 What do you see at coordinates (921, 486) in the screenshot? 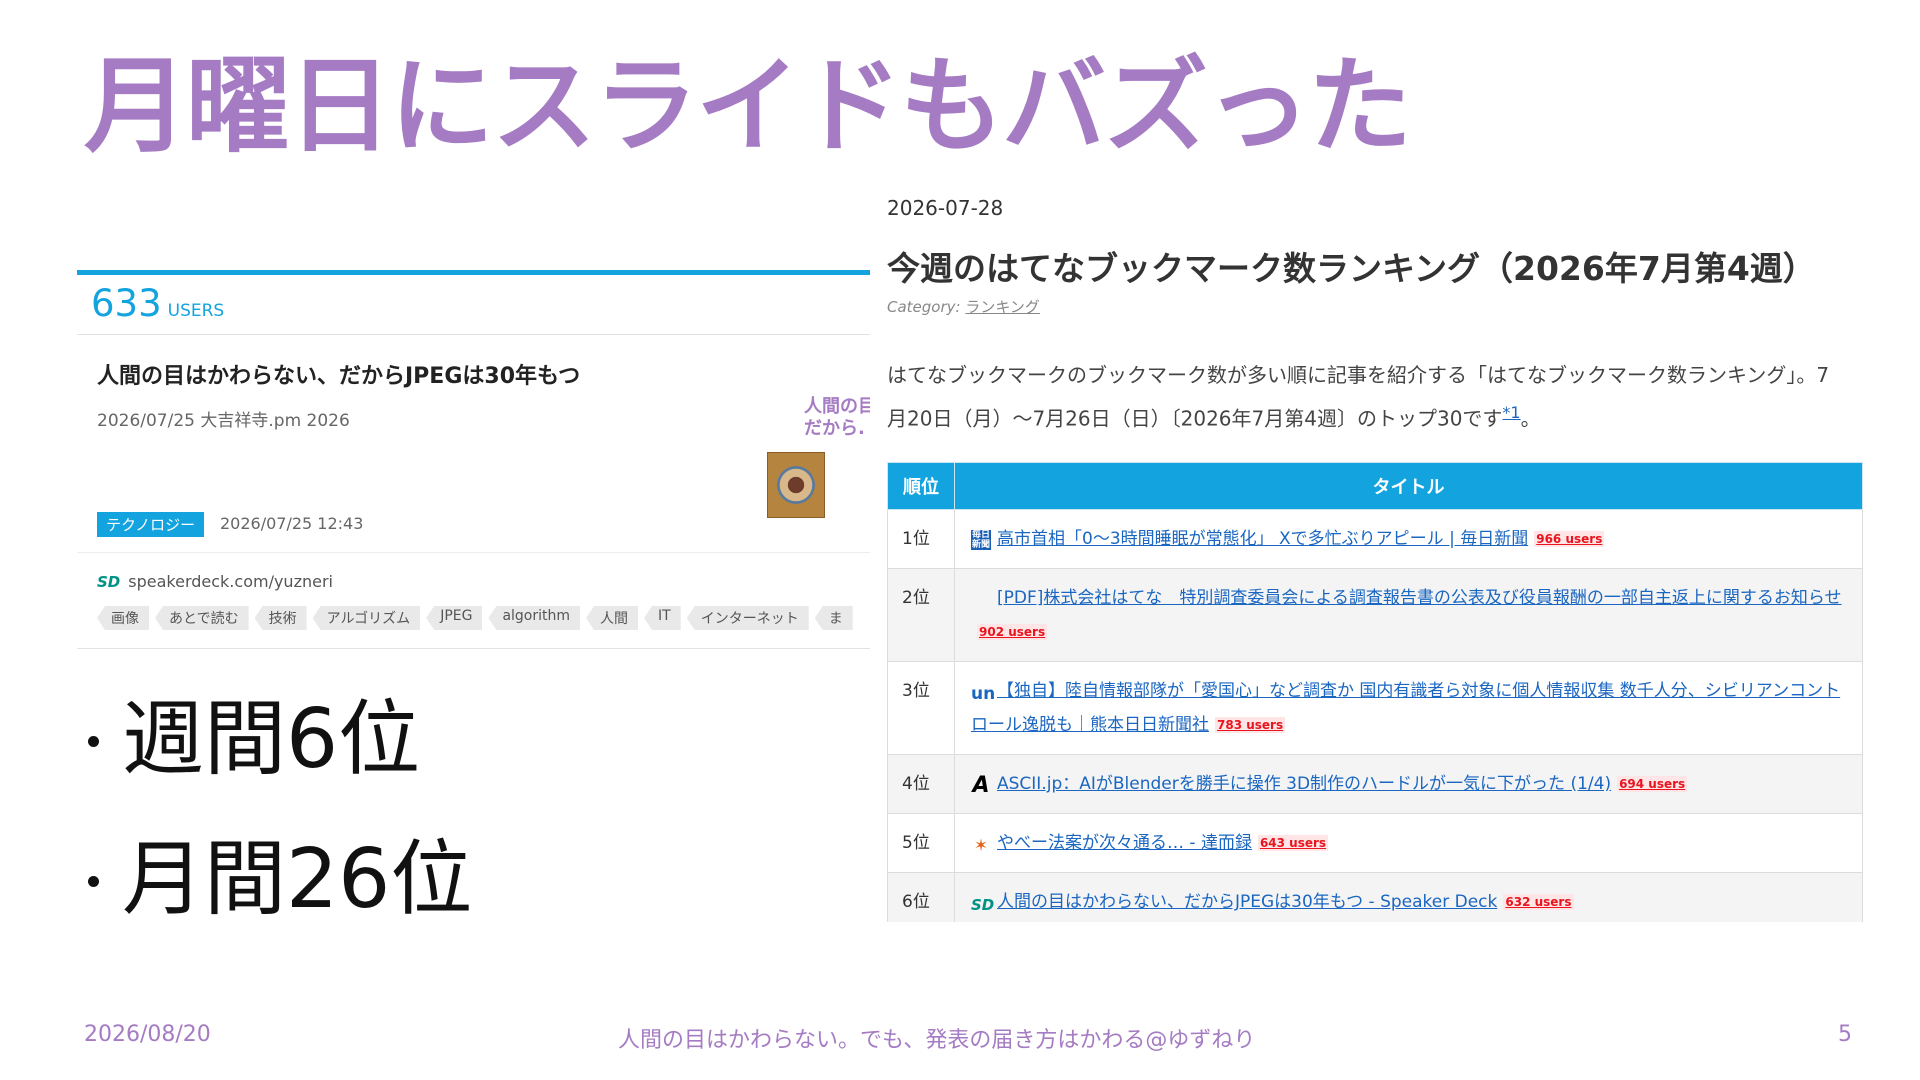
I see `header-rank: 順位` at bounding box center [921, 486].